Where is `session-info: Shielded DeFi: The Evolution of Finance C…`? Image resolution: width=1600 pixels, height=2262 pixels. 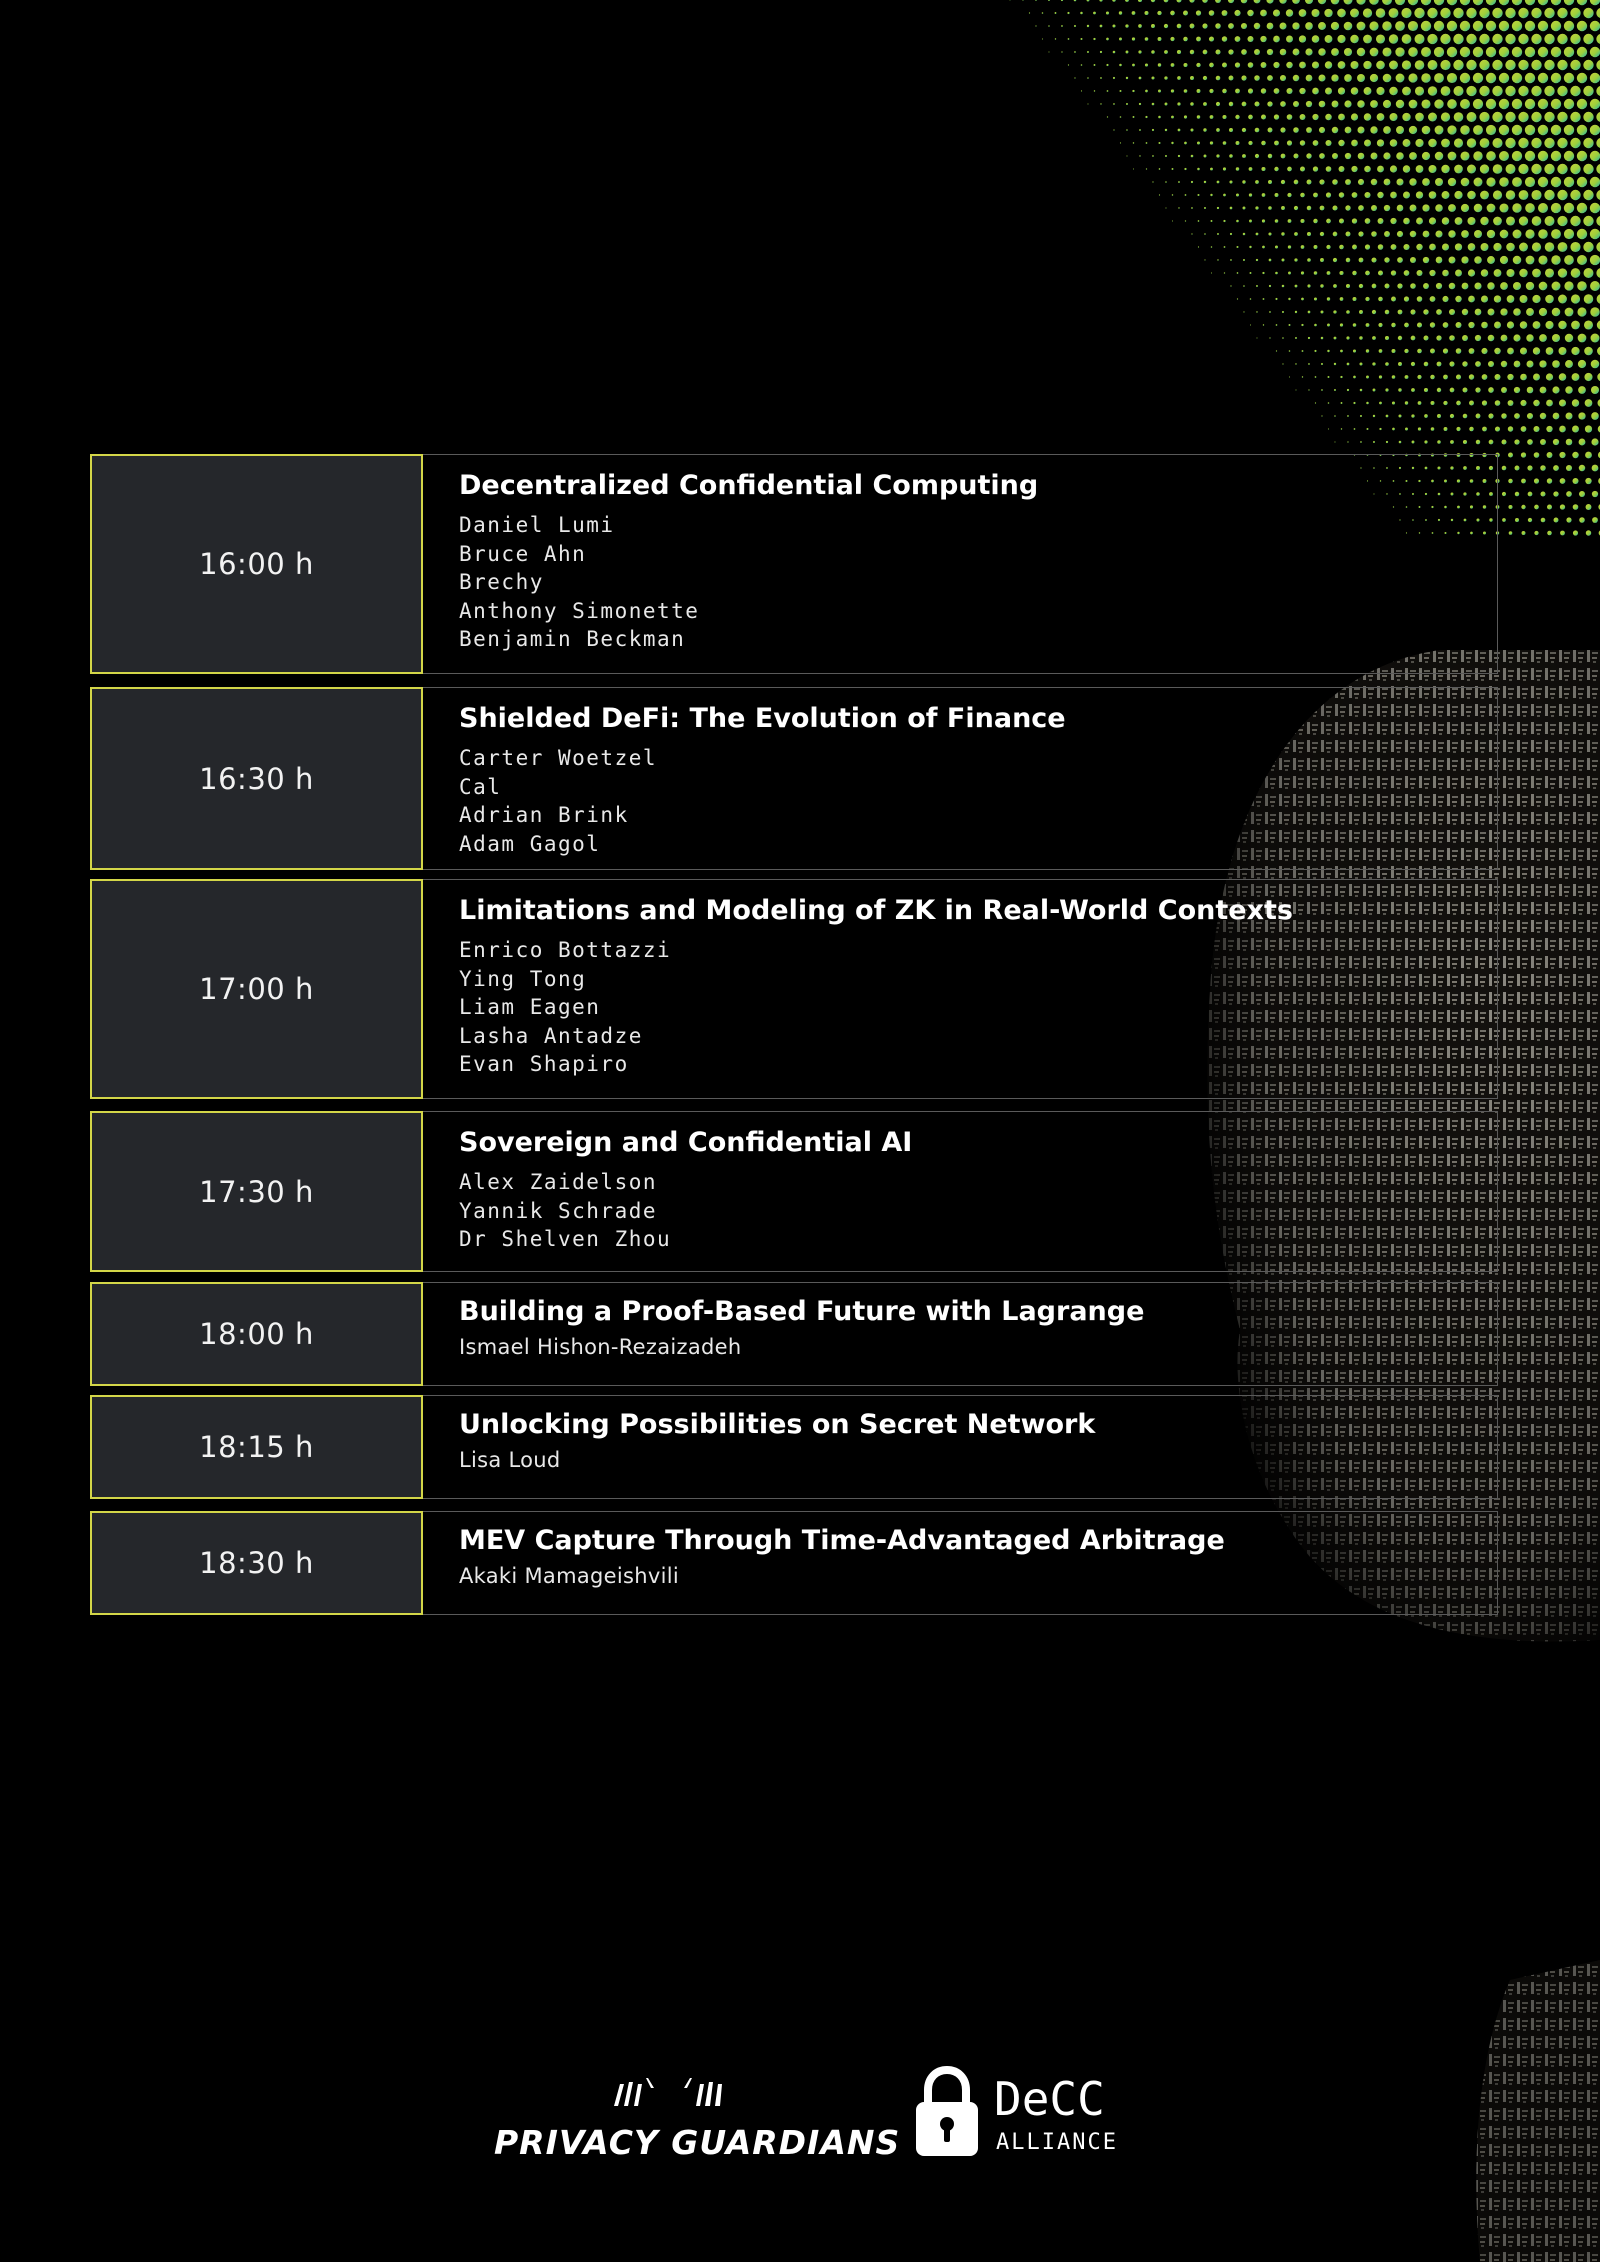
session-info: Shielded DeFi: The Evolution of Finance C… is located at coordinates (960, 778).